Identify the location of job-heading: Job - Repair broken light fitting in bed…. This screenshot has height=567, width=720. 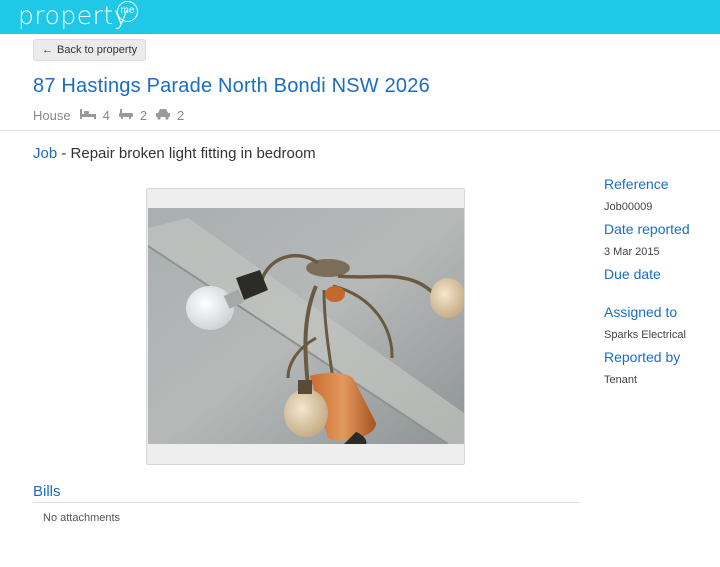
(174, 153).